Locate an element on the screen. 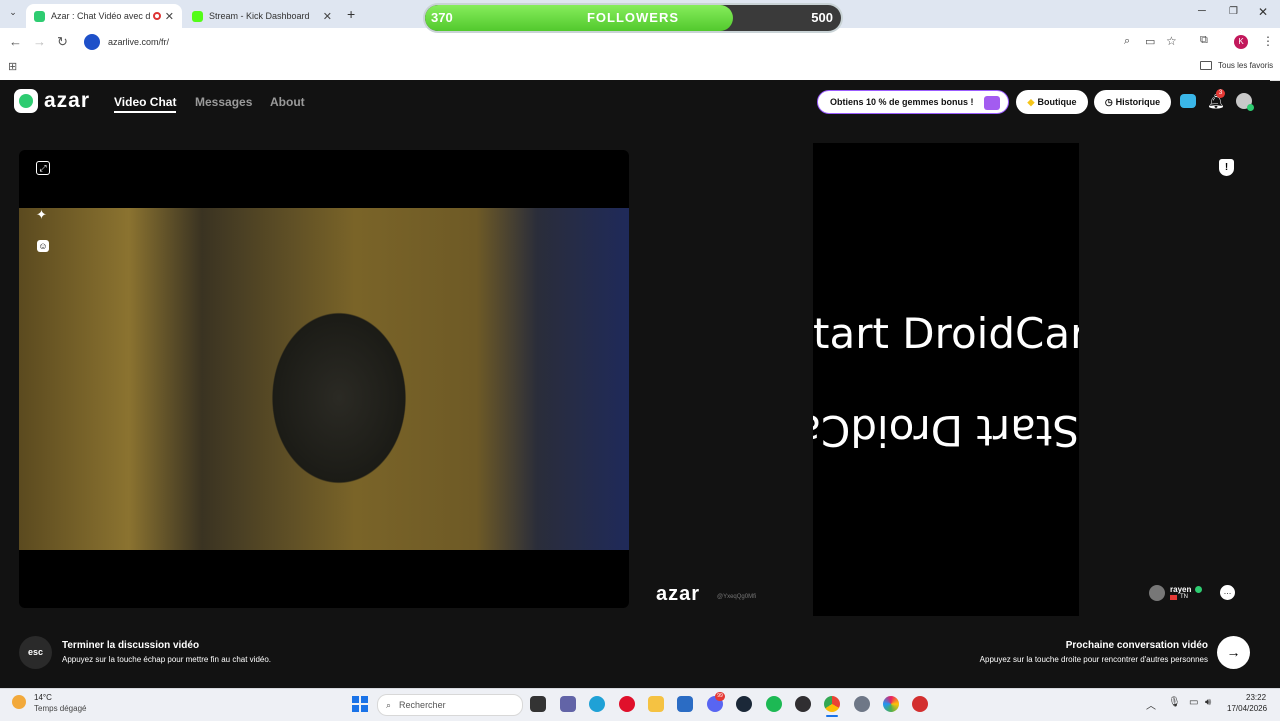 The width and height of the screenshot is (1280, 721). azar-logo-icon is located at coordinates (26, 101).